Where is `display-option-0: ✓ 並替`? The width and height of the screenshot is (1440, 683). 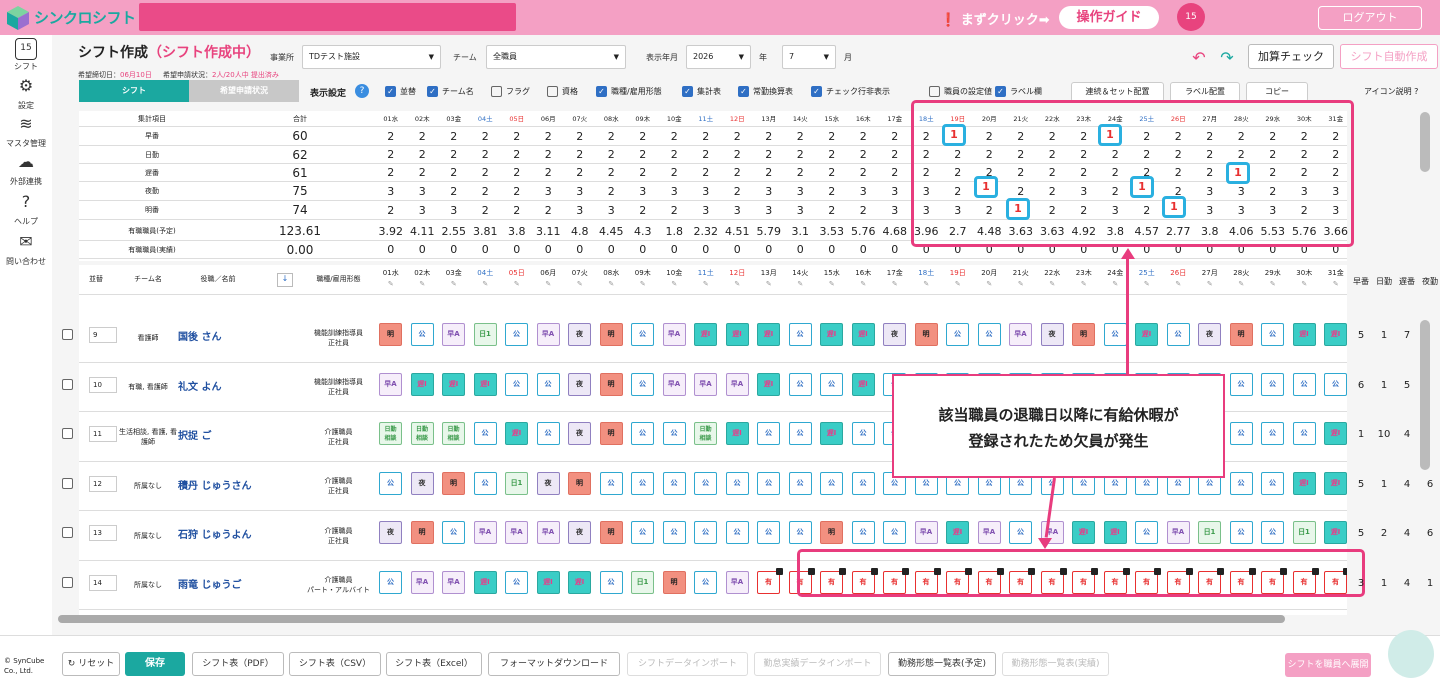
display-option-0: ✓ 並替 is located at coordinates (400, 91).